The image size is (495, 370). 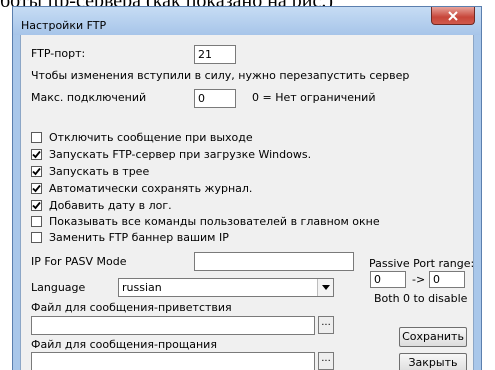 I want to click on passive-port-to-input: 0, so click(x=447, y=279).